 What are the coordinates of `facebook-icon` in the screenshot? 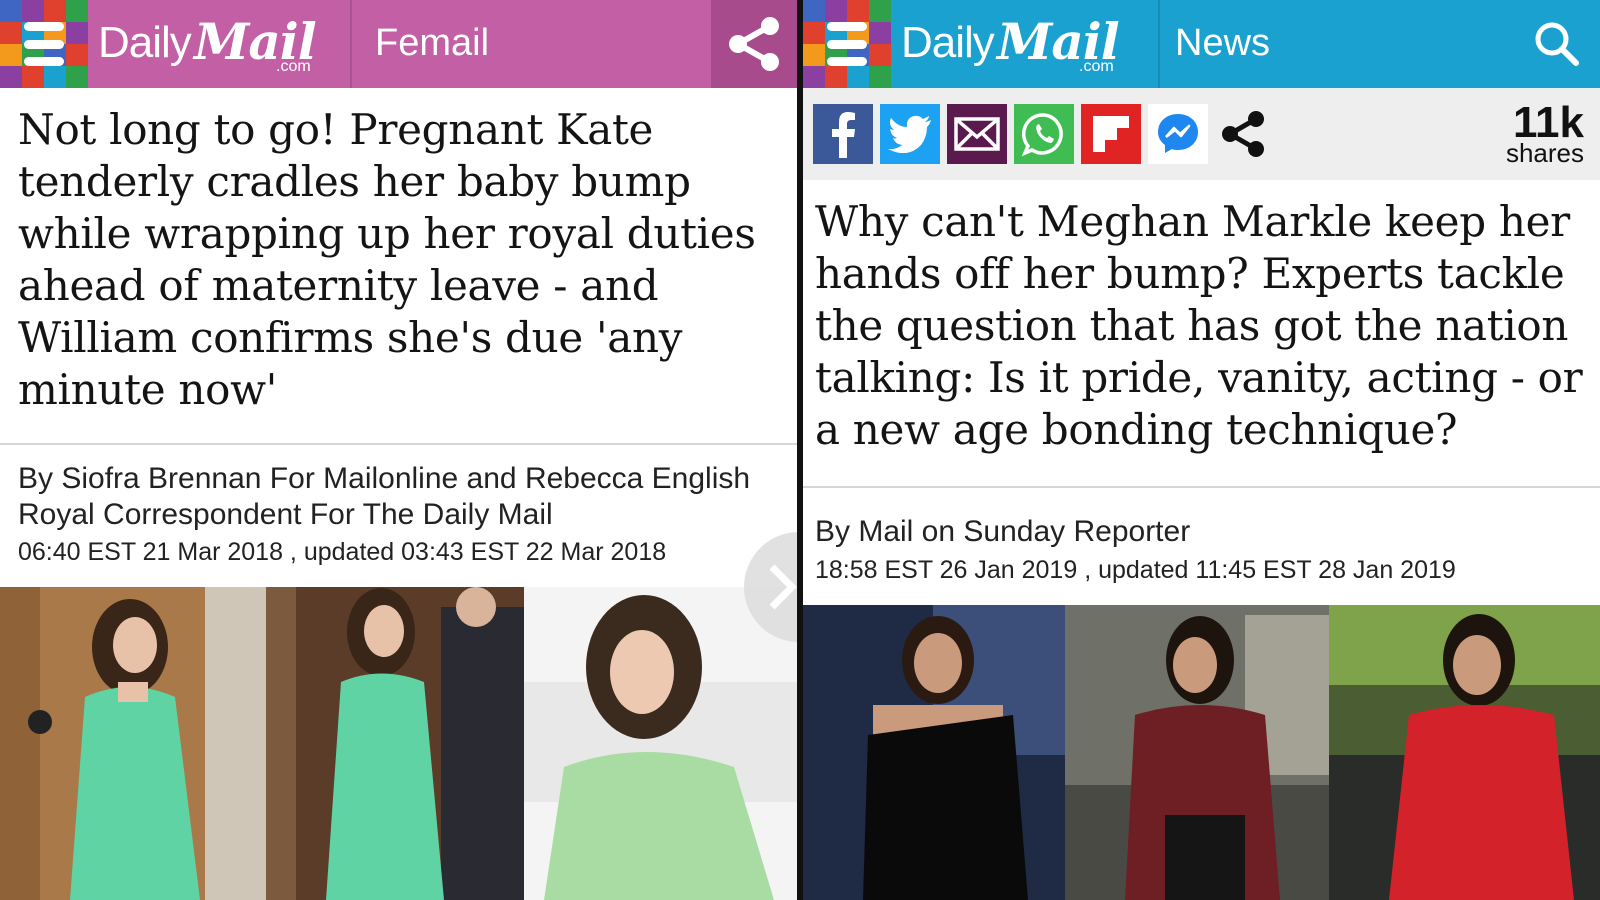 It's located at (843, 135).